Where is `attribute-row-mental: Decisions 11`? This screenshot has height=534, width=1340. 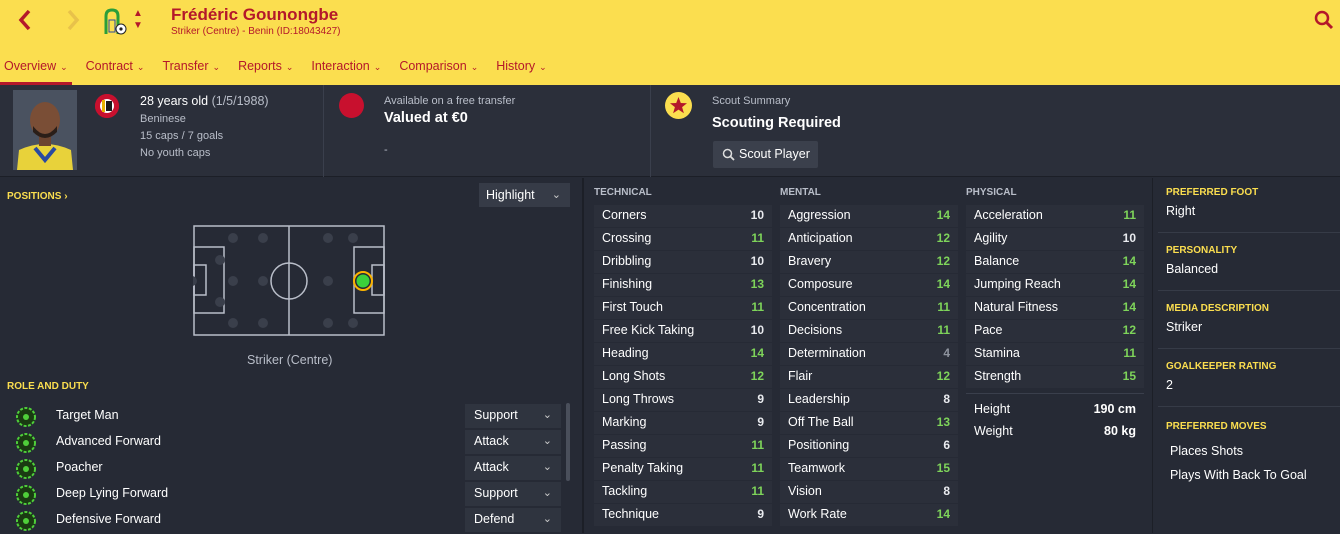
attribute-row-mental: Decisions 11 is located at coordinates (869, 331).